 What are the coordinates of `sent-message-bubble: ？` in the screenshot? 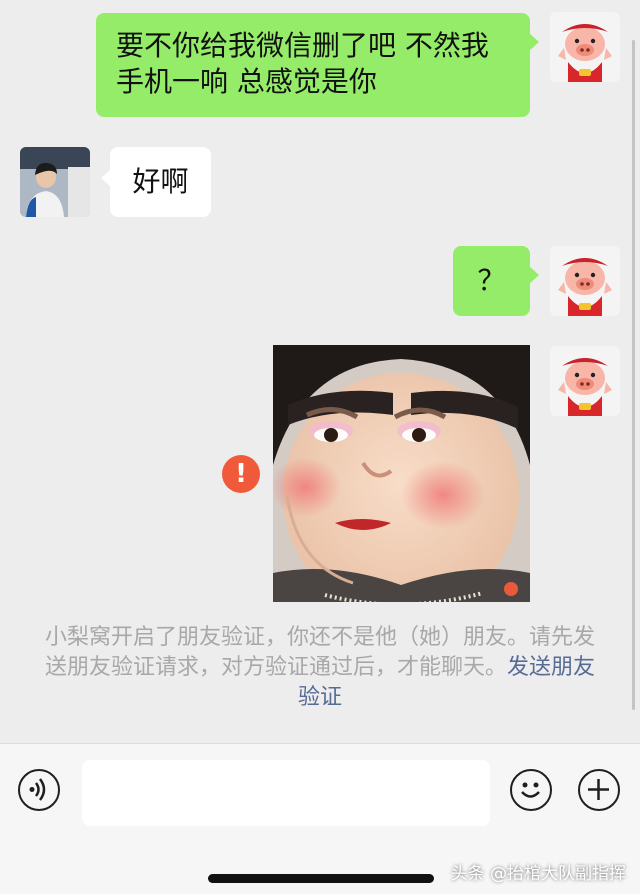 It's located at (496, 281).